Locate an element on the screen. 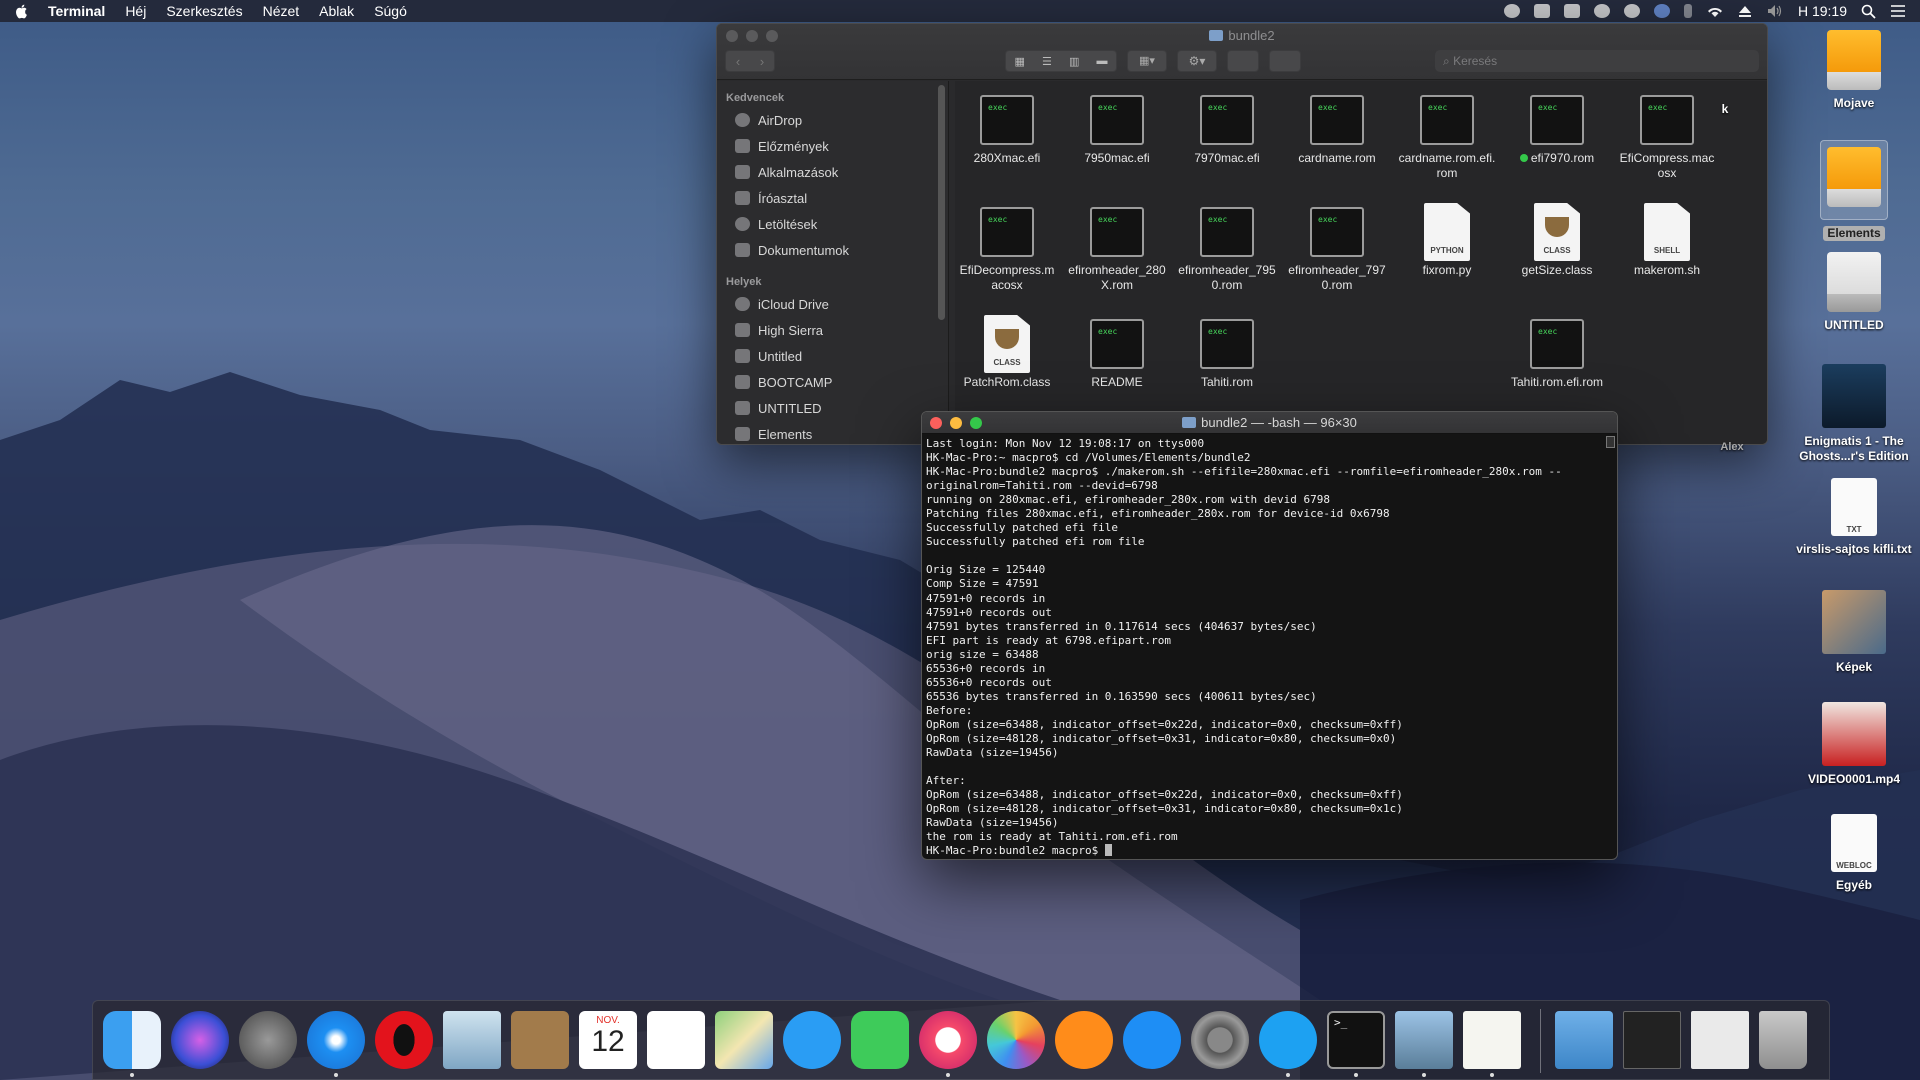 This screenshot has height=1080, width=1920. list-view-icon: ☰ is located at coordinates (1047, 61).